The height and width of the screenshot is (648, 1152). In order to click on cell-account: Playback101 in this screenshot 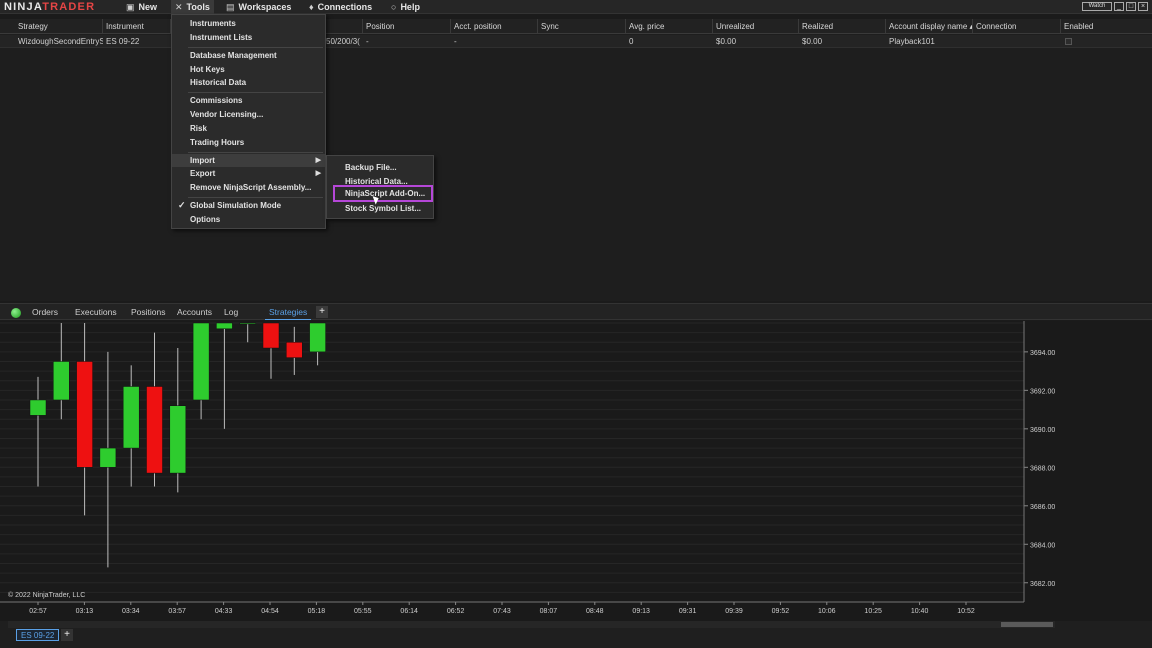, I will do `click(912, 41)`.